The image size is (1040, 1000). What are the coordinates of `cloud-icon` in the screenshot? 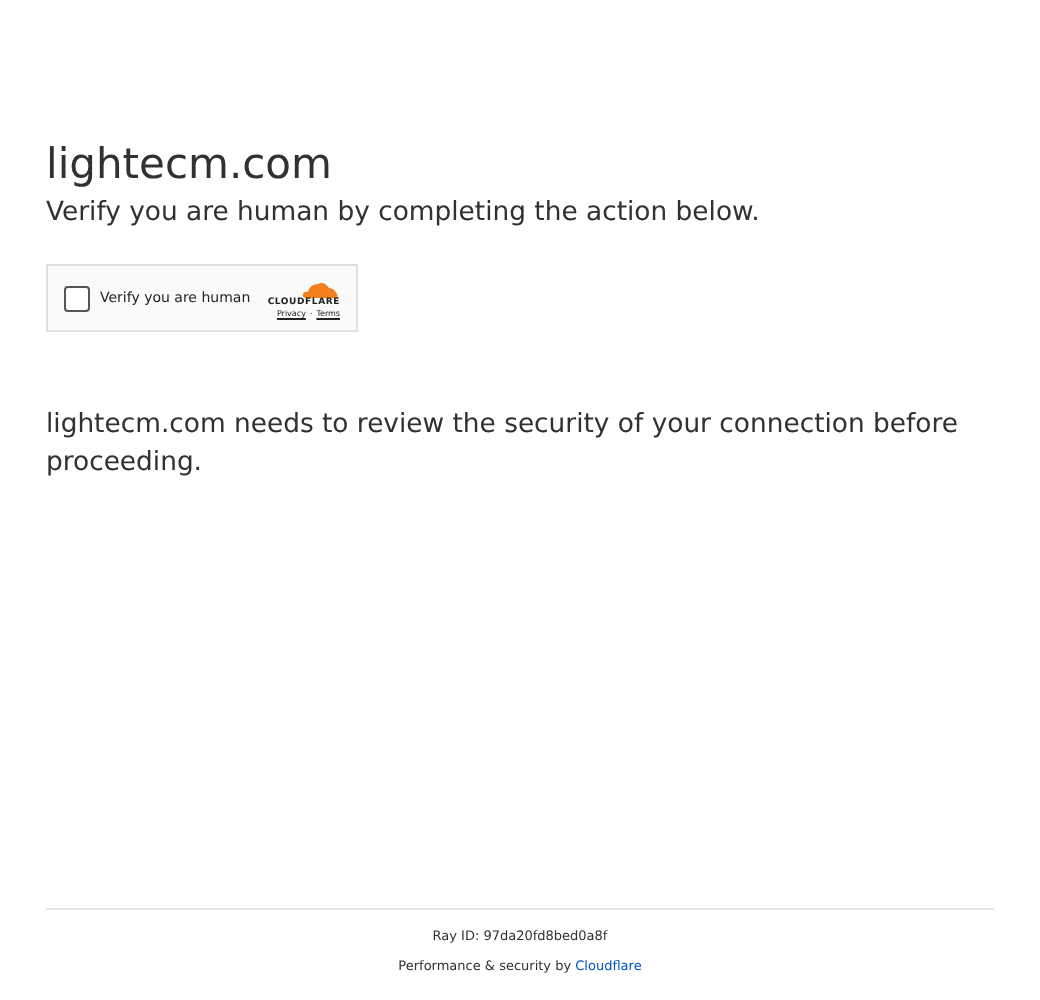 It's located at (320, 288).